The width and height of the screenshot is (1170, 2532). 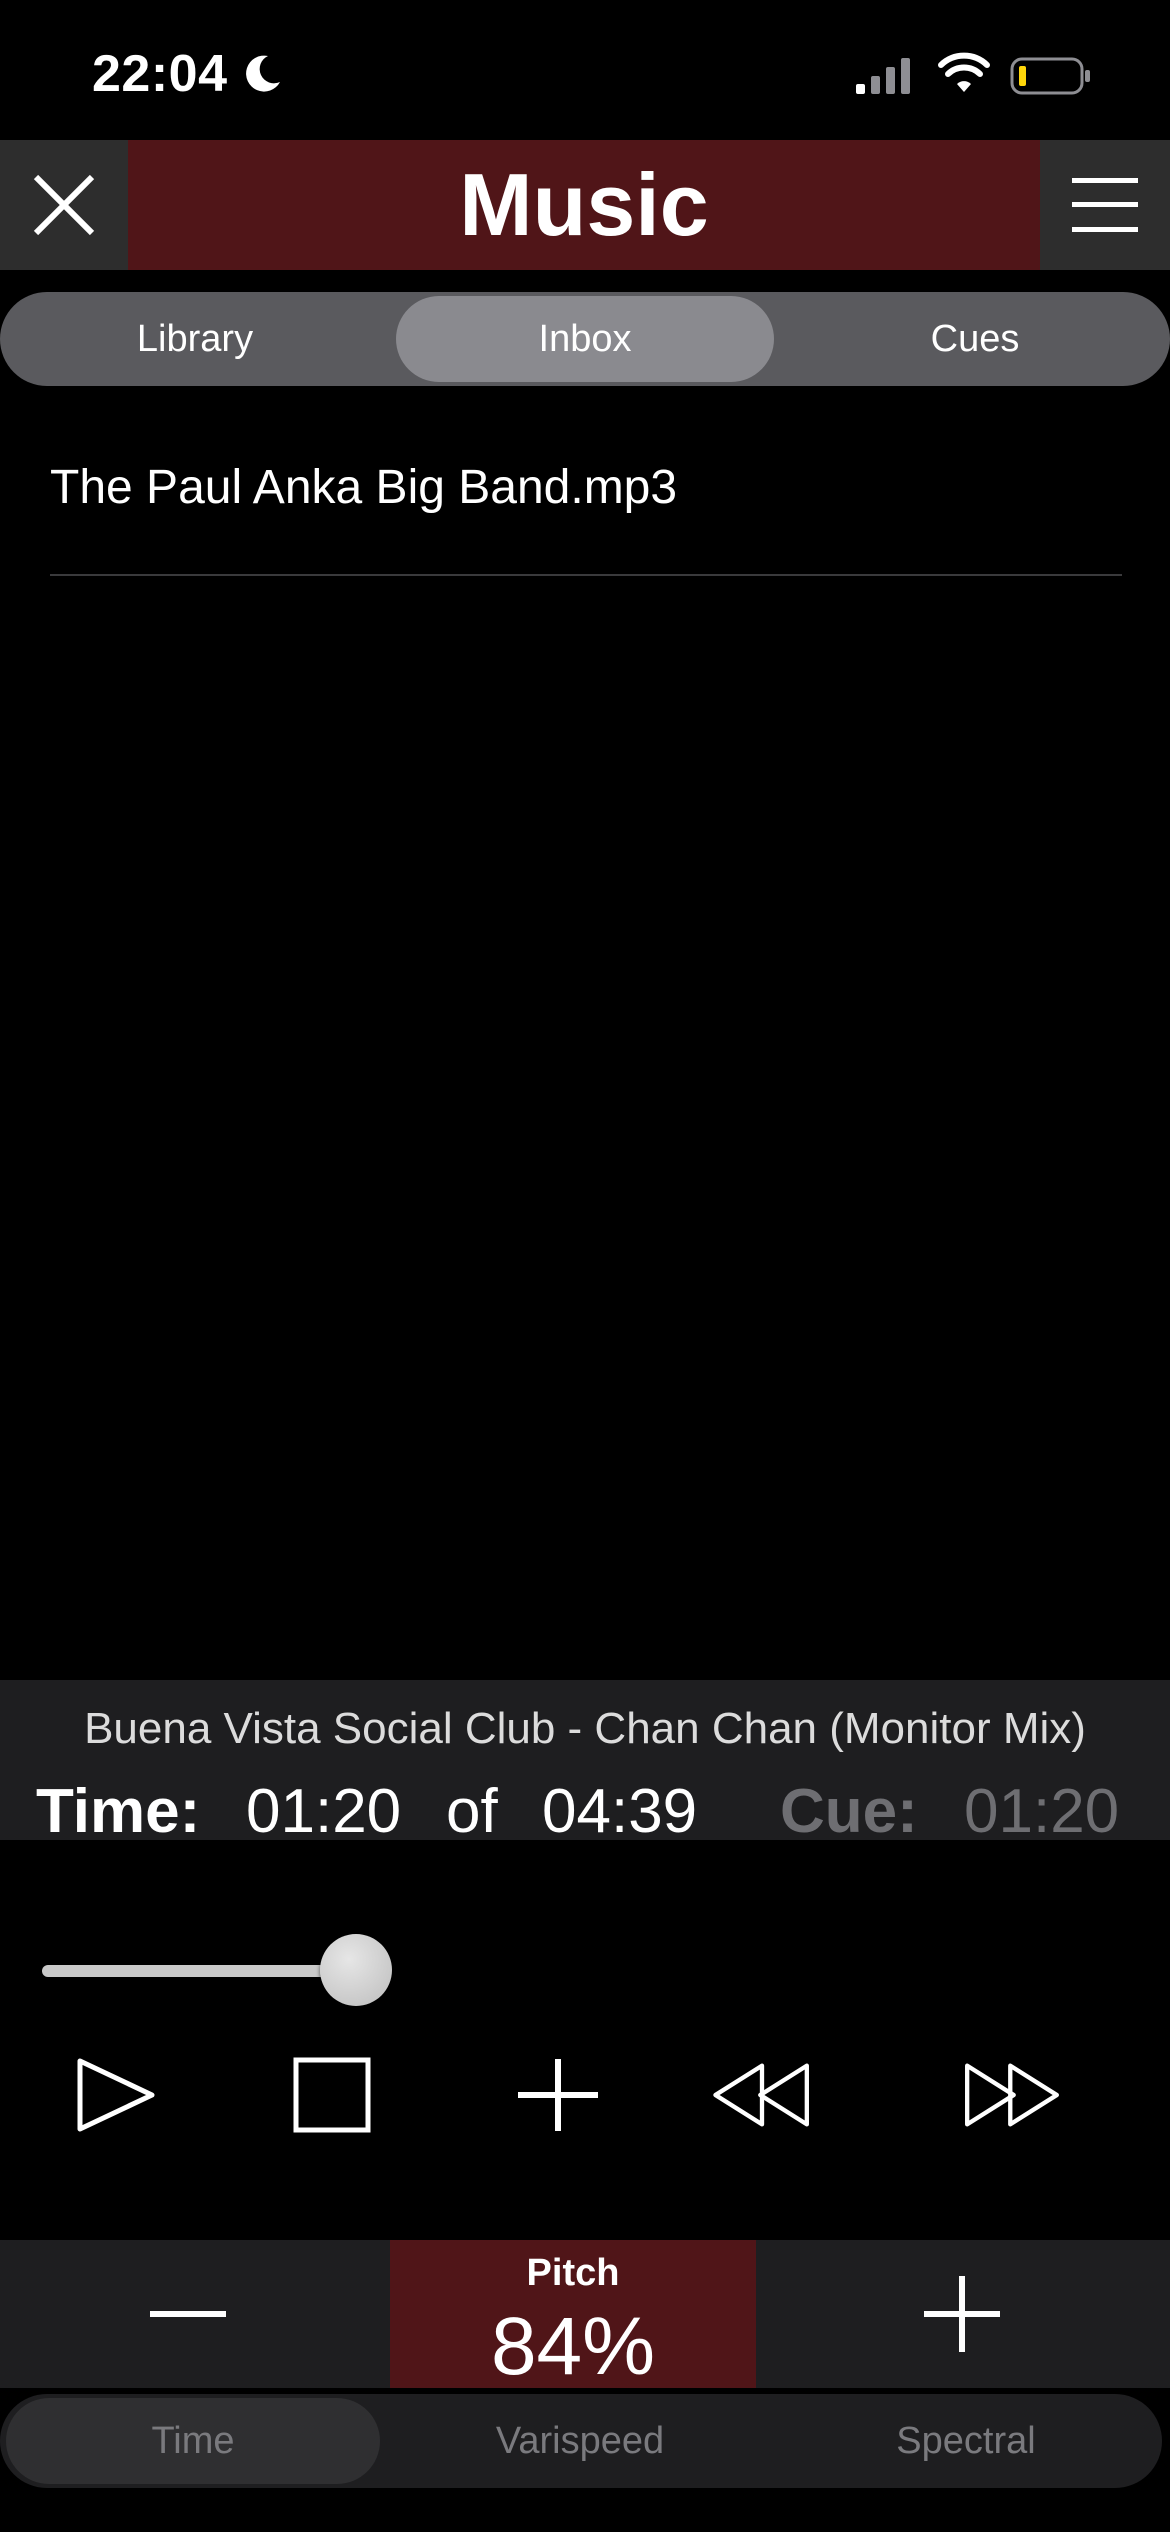 What do you see at coordinates (160, 74) in the screenshot?
I see `status-time: 22:04` at bounding box center [160, 74].